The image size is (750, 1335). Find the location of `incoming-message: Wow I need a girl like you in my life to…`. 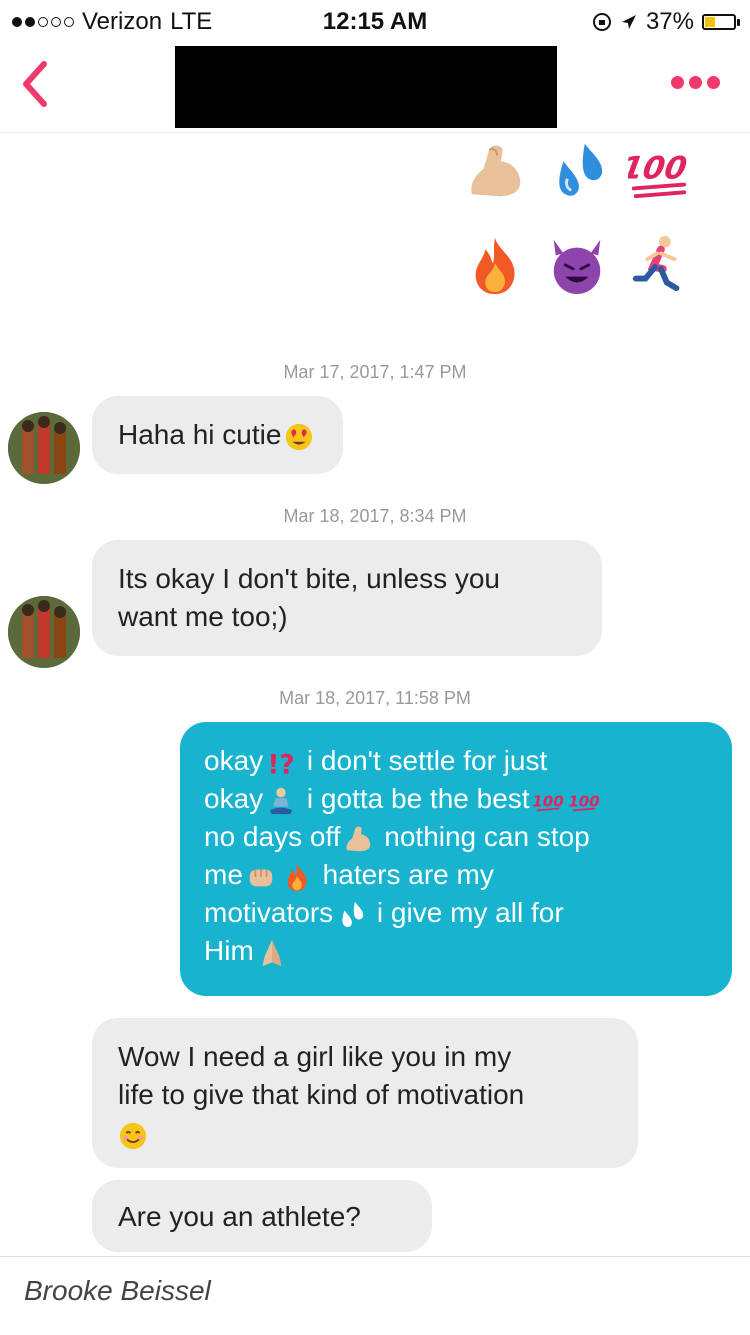

incoming-message: Wow I need a girl like you in my life to… is located at coordinates (365, 1093).